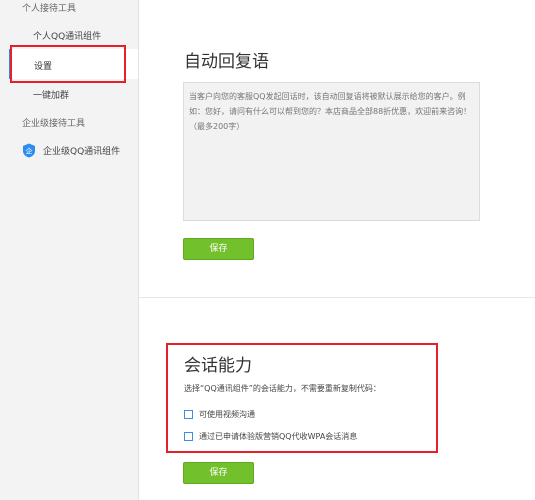 The image size is (535, 500). What do you see at coordinates (67, 35) in the screenshot?
I see `sidebar-item-qq-component: 个人QQ通讯组件` at bounding box center [67, 35].